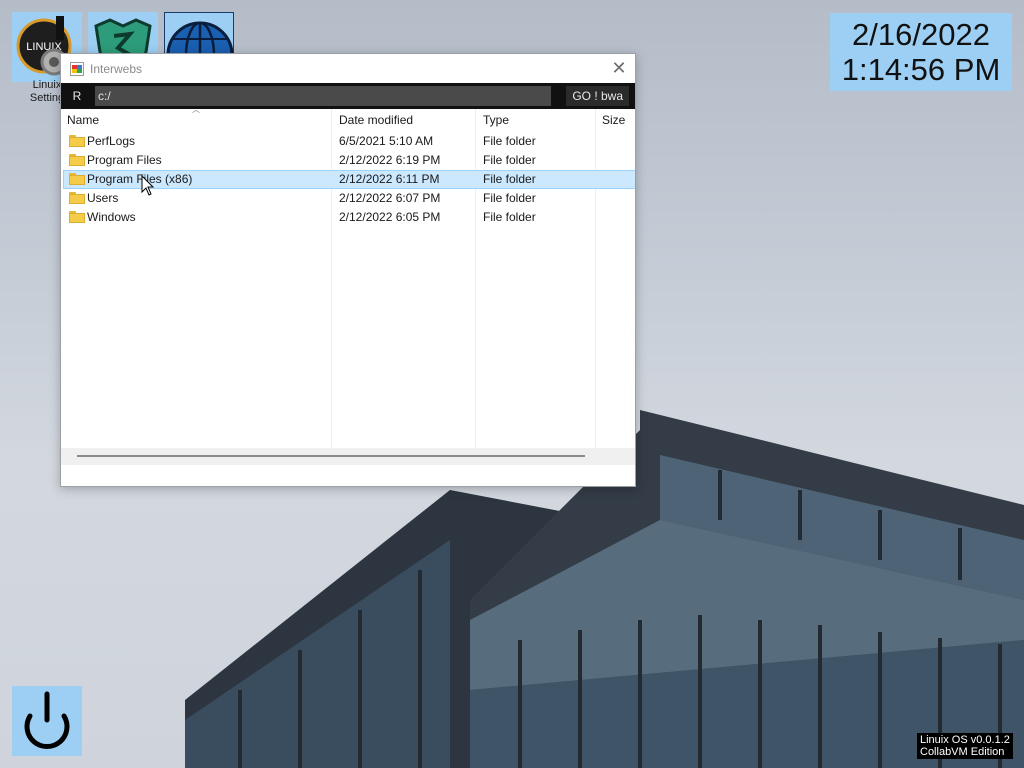 This screenshot has width=1024, height=768. What do you see at coordinates (77, 68) in the screenshot?
I see `app-window-icon` at bounding box center [77, 68].